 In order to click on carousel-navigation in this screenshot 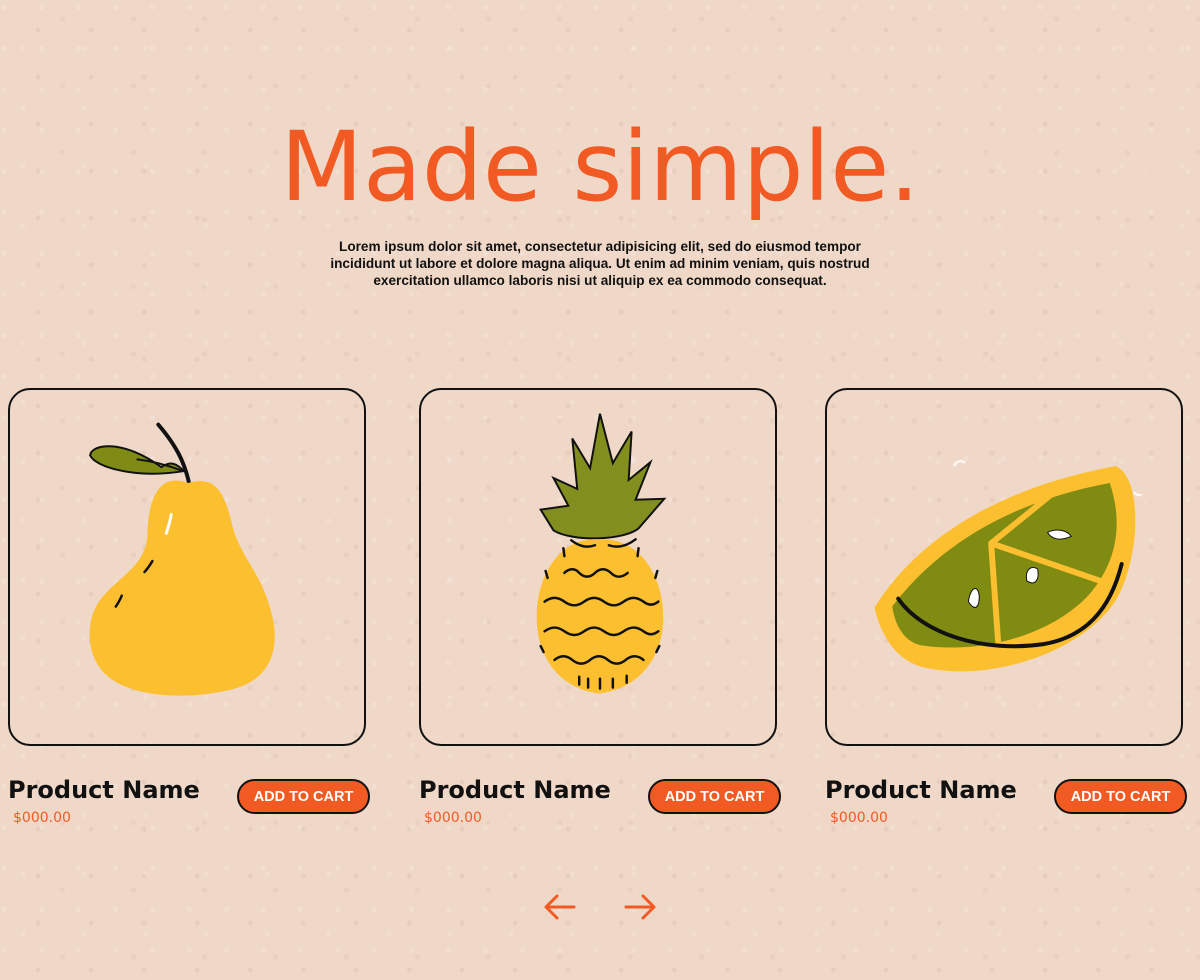, I will do `click(600, 907)`.